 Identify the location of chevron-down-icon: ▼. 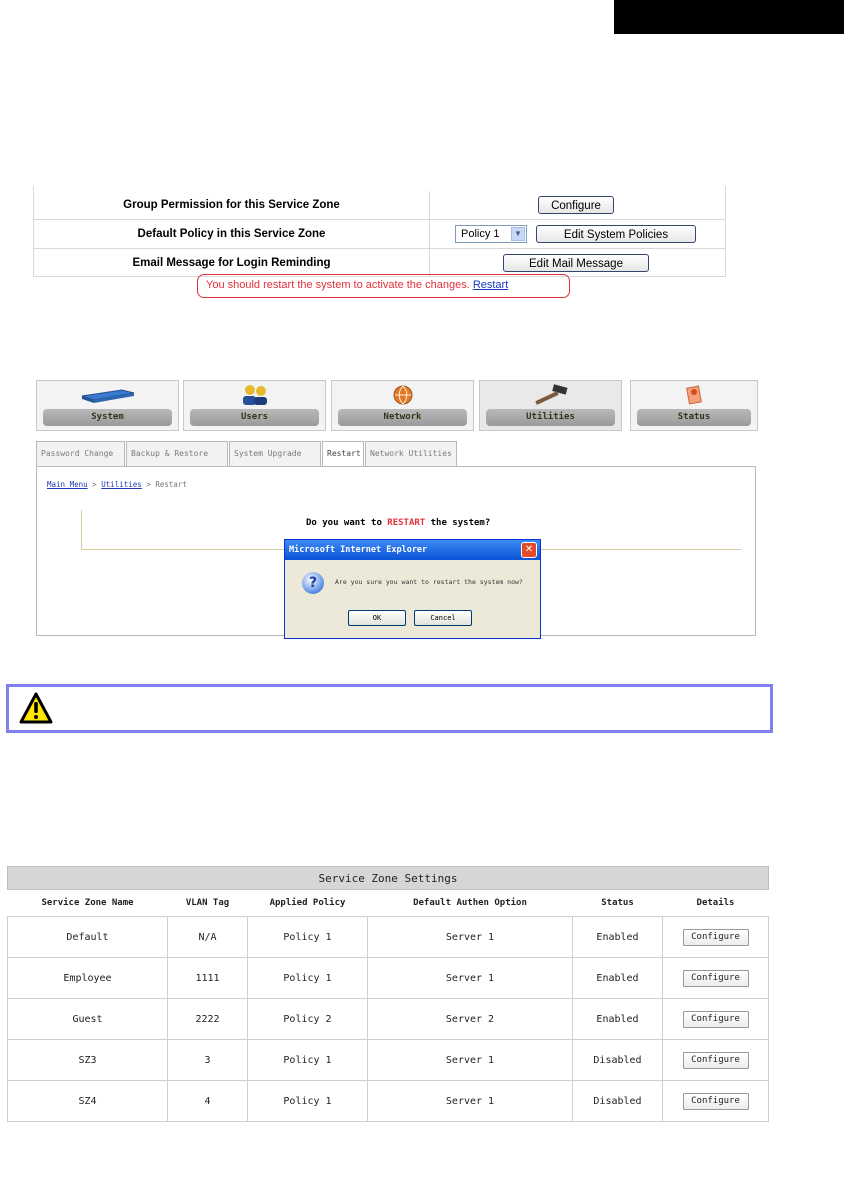
(518, 234).